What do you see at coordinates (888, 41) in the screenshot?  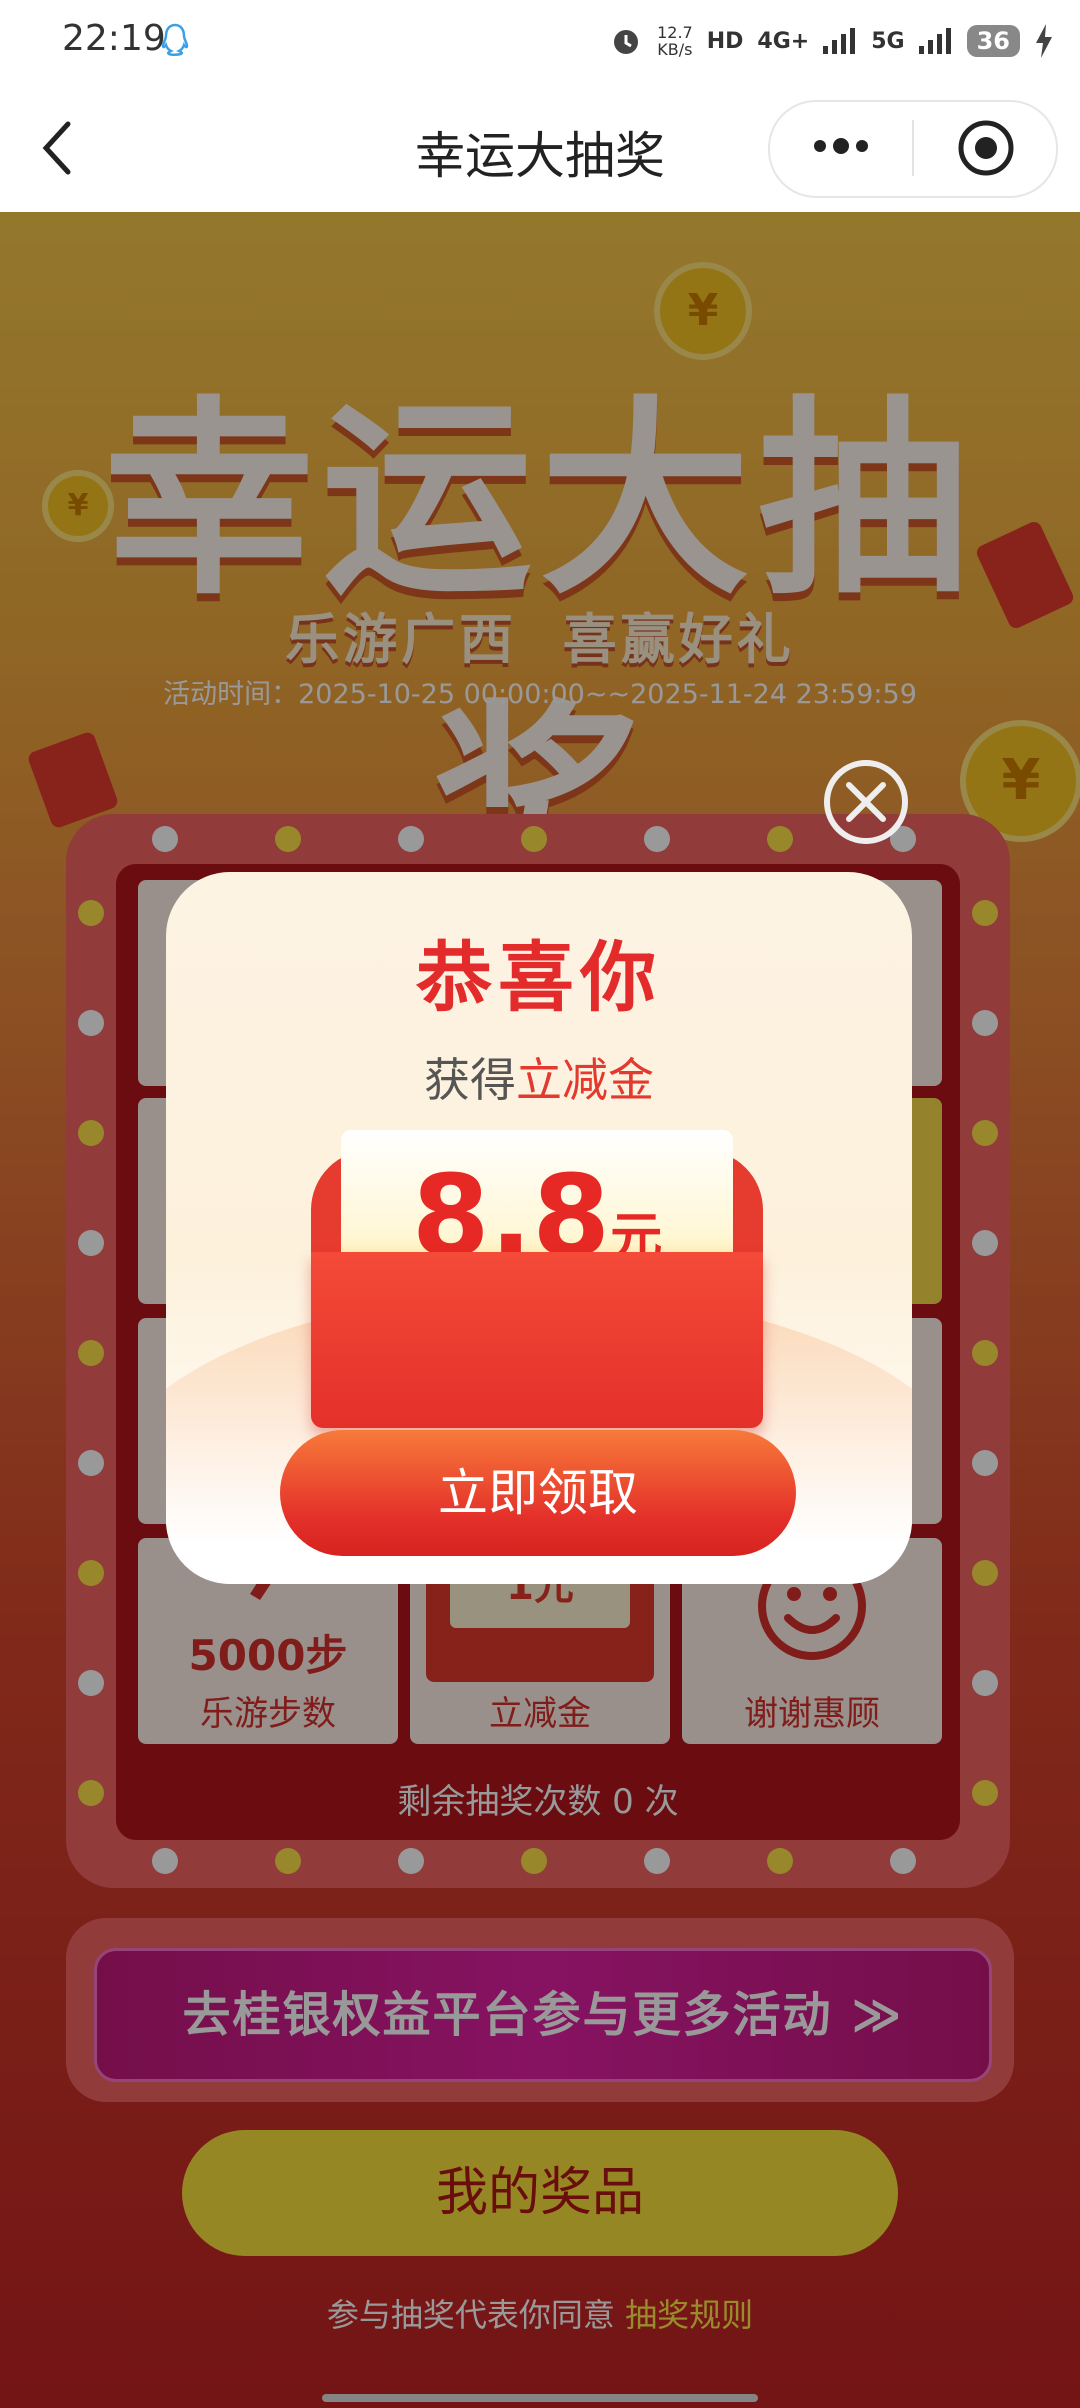 I see `network-5g: 5G` at bounding box center [888, 41].